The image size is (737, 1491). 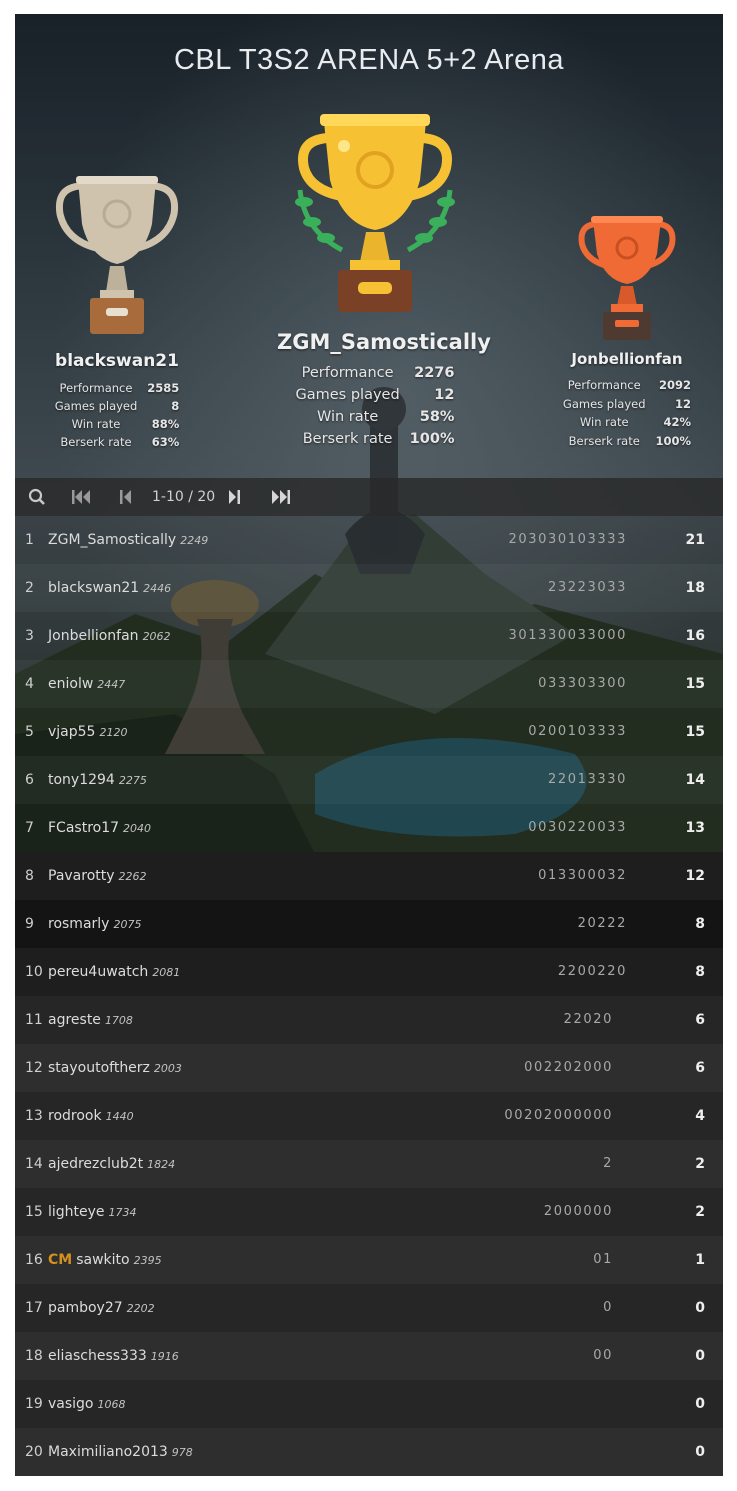 I want to click on row-player: rodrook 1440, so click(x=91, y=1116).